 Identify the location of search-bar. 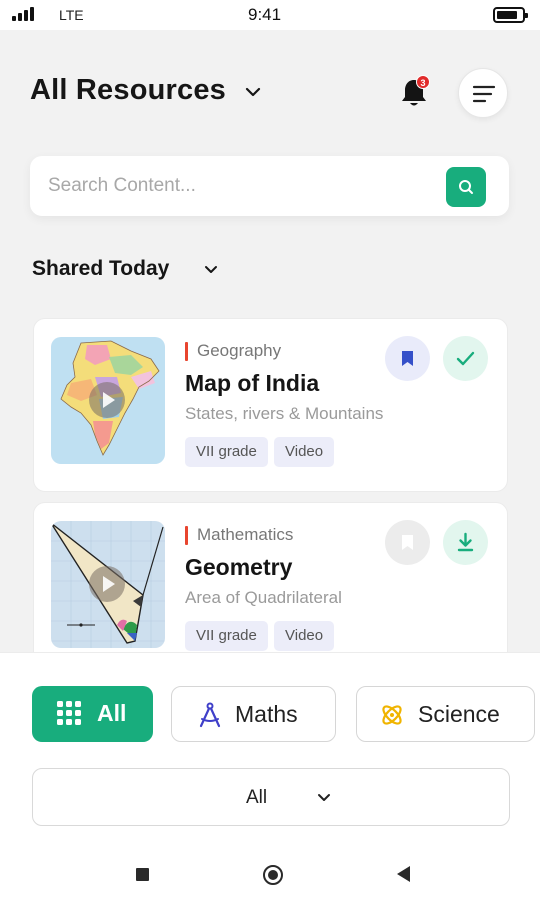
(269, 186).